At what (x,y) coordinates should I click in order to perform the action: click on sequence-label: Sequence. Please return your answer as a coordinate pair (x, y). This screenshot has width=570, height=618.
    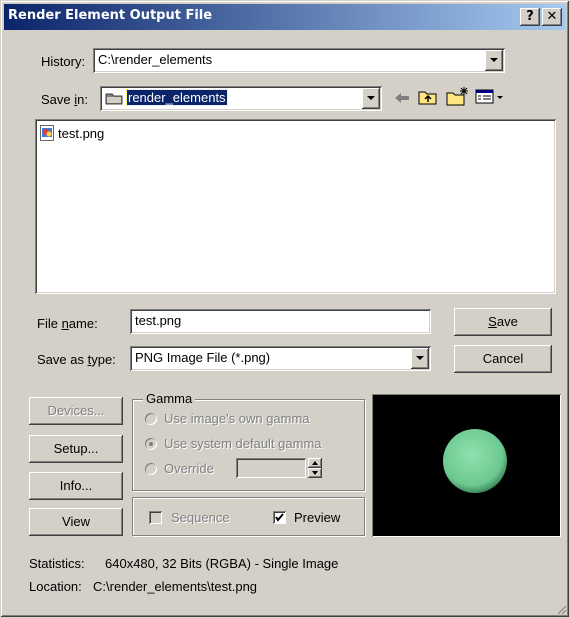
    Looking at the image, I should click on (200, 517).